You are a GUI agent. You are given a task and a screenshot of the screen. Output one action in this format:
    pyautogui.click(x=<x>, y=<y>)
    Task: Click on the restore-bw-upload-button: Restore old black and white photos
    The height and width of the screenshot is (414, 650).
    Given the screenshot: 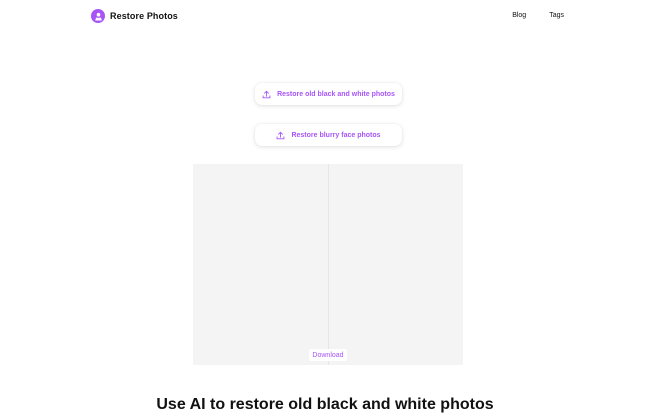 What is the action you would take?
    pyautogui.click(x=328, y=94)
    